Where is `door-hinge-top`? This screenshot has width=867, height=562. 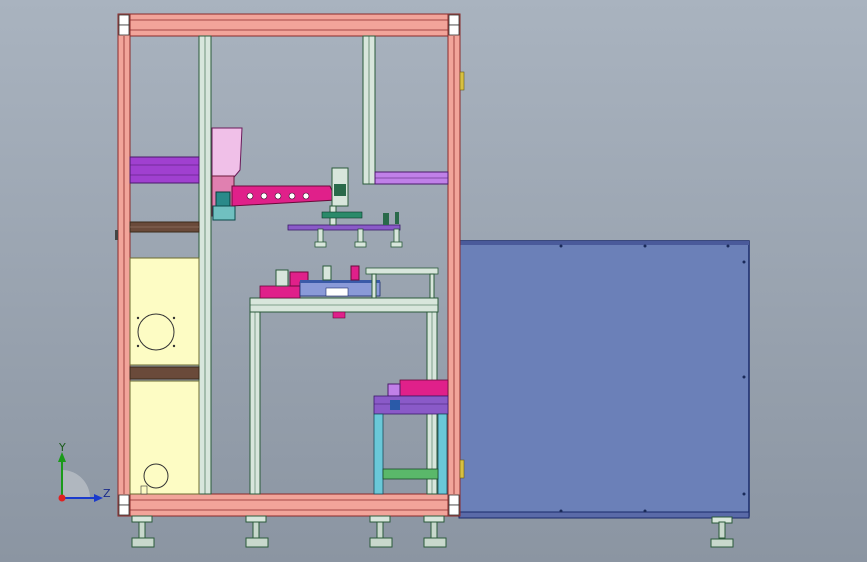
door-hinge-top is located at coordinates (462, 81).